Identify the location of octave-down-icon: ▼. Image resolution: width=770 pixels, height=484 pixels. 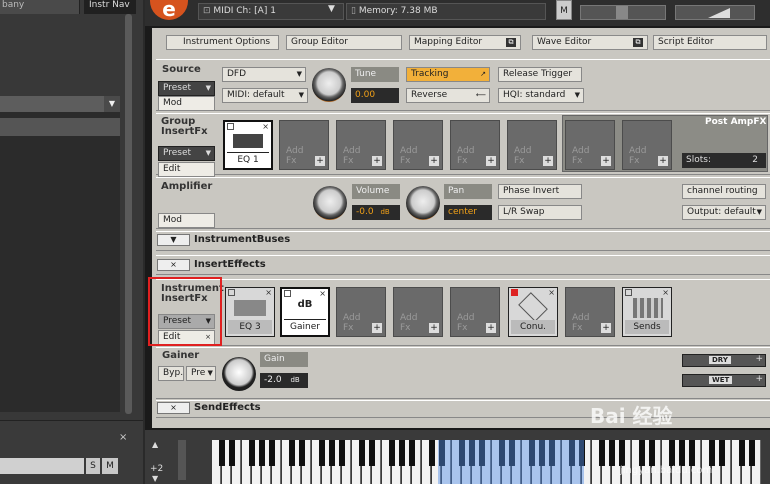
(155, 478).